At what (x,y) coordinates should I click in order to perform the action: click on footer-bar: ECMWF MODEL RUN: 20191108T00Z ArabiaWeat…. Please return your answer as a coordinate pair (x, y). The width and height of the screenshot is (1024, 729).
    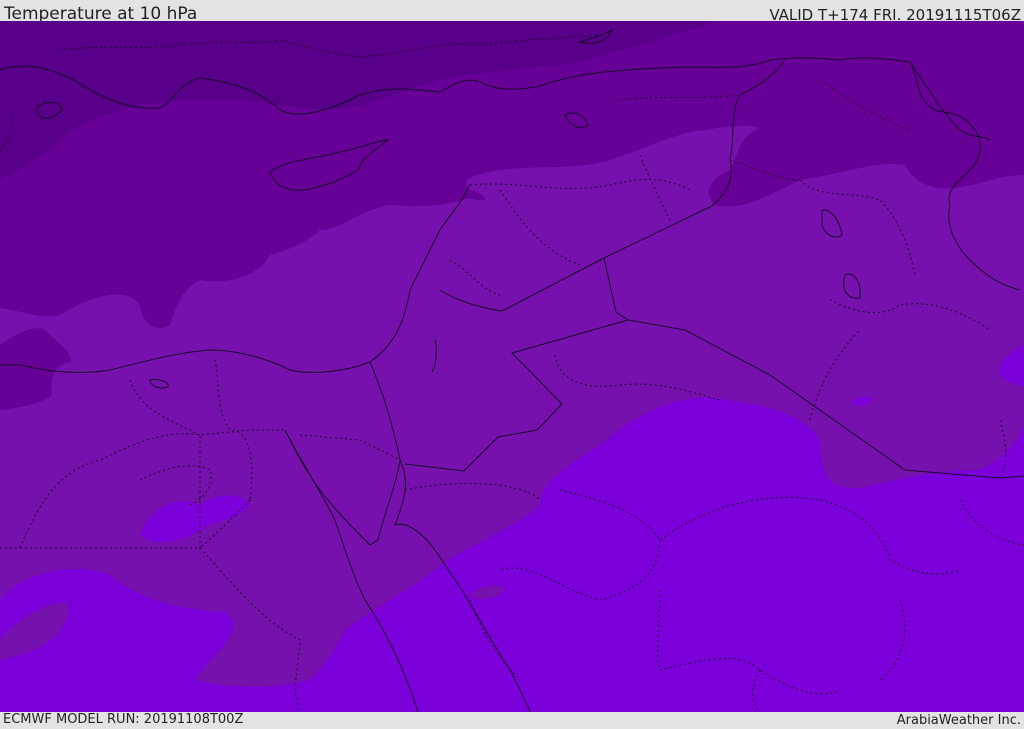
    Looking at the image, I should click on (512, 720).